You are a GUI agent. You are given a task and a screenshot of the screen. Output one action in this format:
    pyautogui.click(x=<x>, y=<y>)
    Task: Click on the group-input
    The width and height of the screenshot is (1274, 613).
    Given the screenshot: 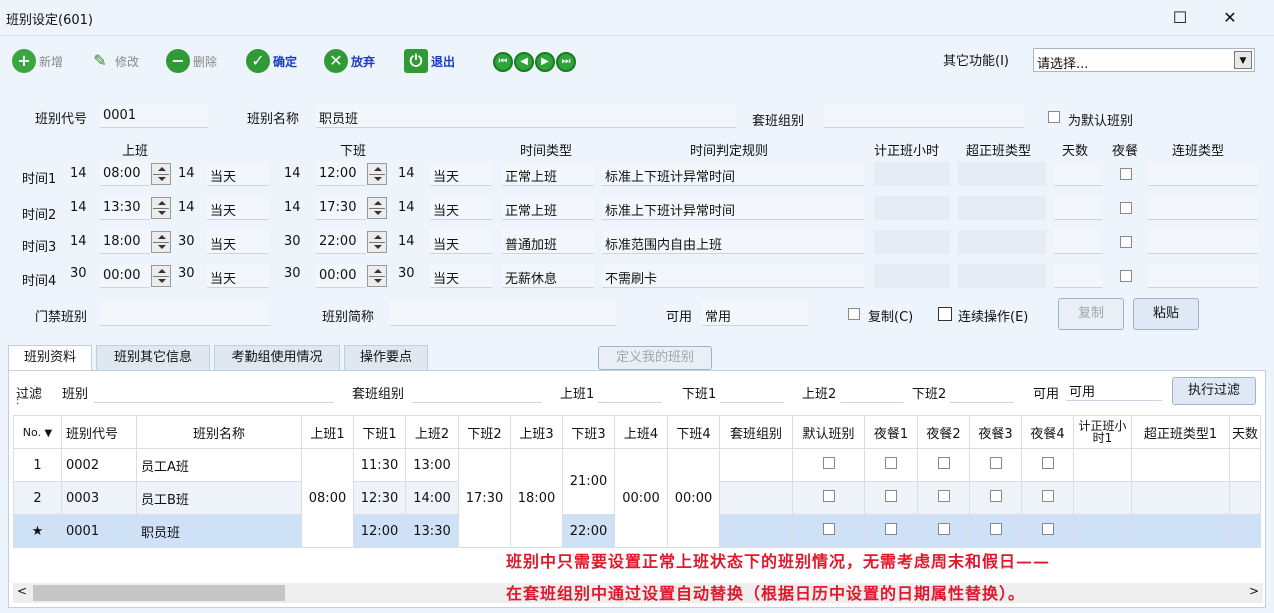 What is the action you would take?
    pyautogui.click(x=924, y=116)
    